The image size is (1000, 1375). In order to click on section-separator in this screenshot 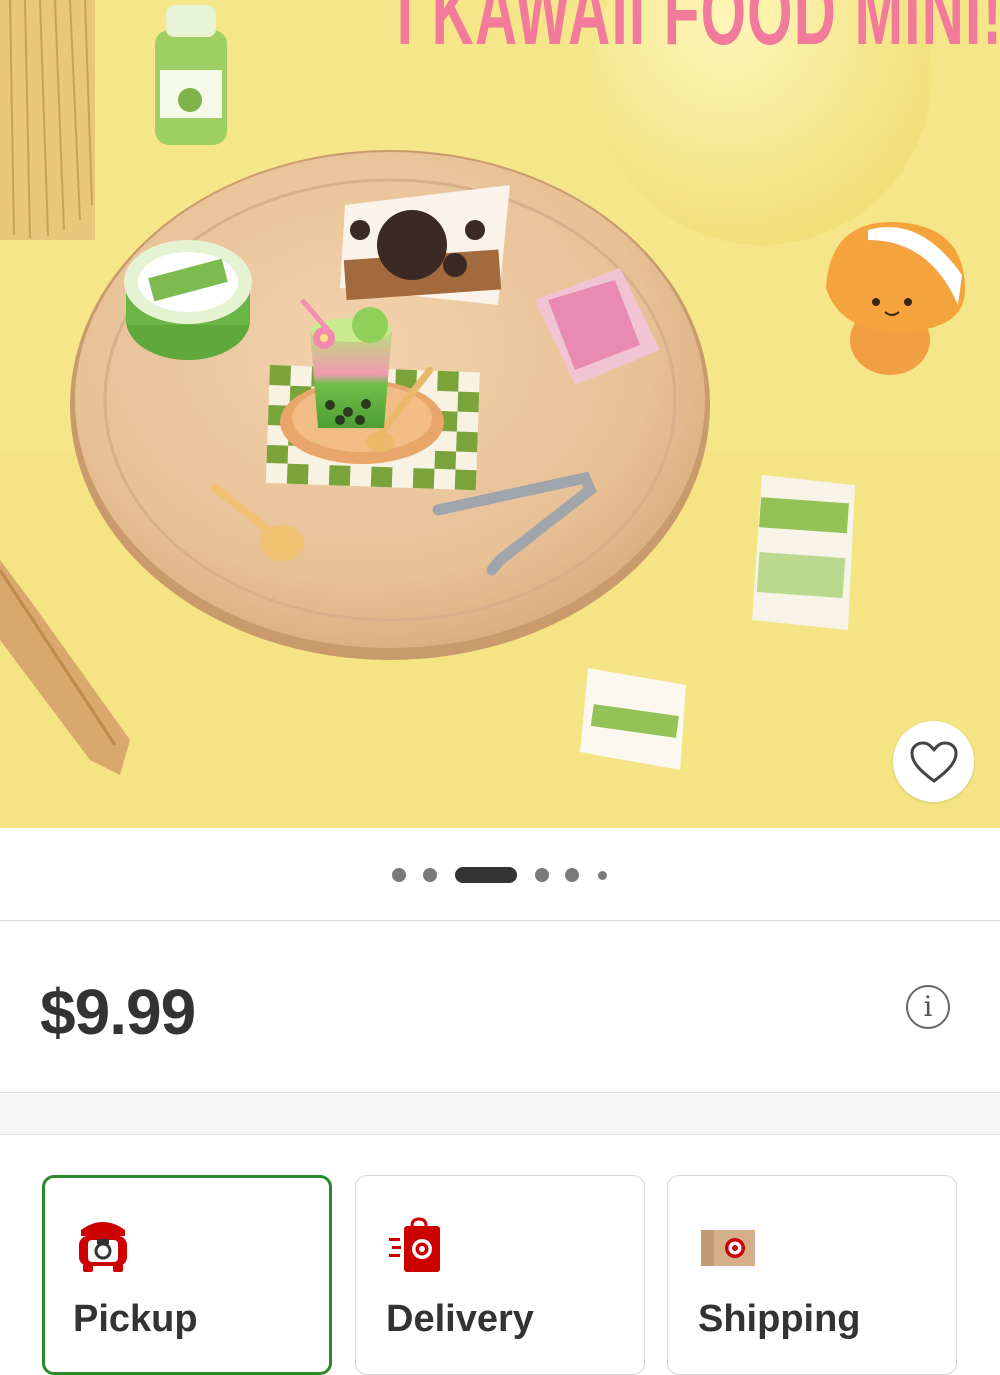, I will do `click(500, 1113)`.